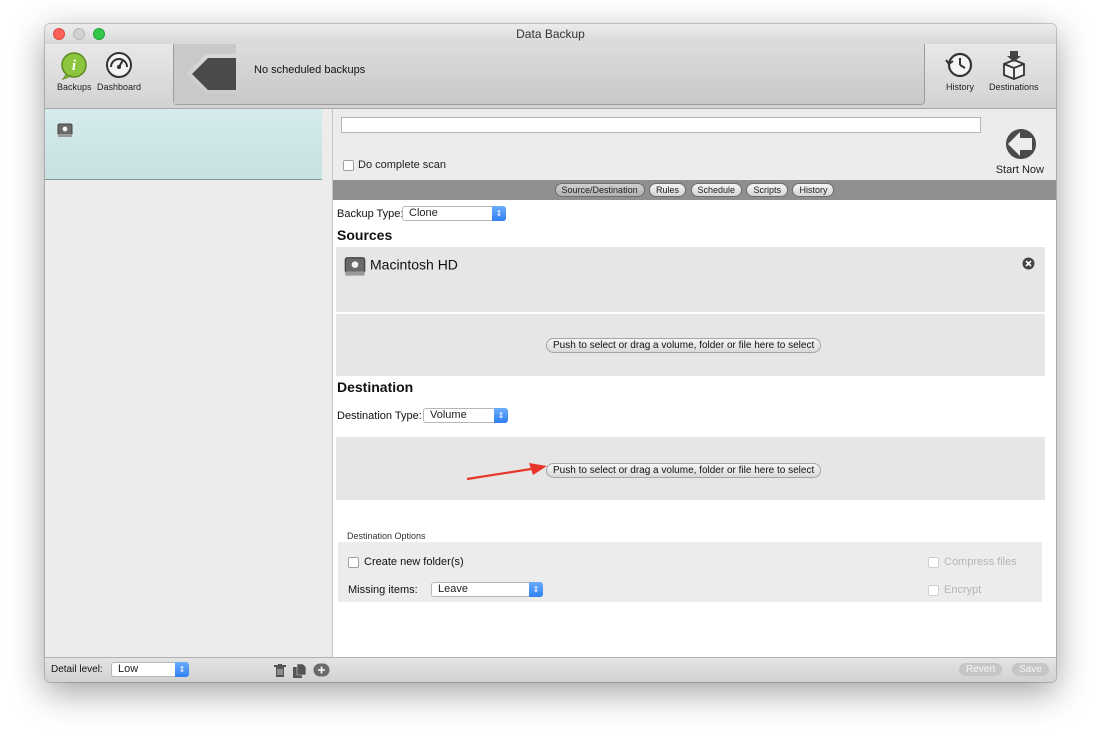  What do you see at coordinates (280, 671) in the screenshot?
I see `trash-icon` at bounding box center [280, 671].